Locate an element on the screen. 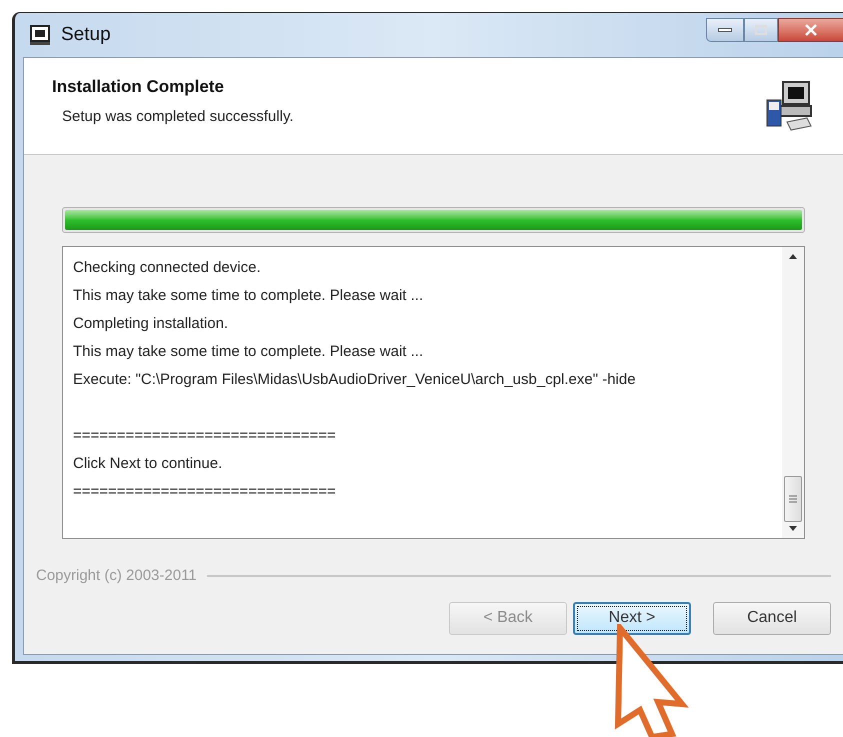 This screenshot has width=843, height=737. scroll-up-icon is located at coordinates (793, 256).